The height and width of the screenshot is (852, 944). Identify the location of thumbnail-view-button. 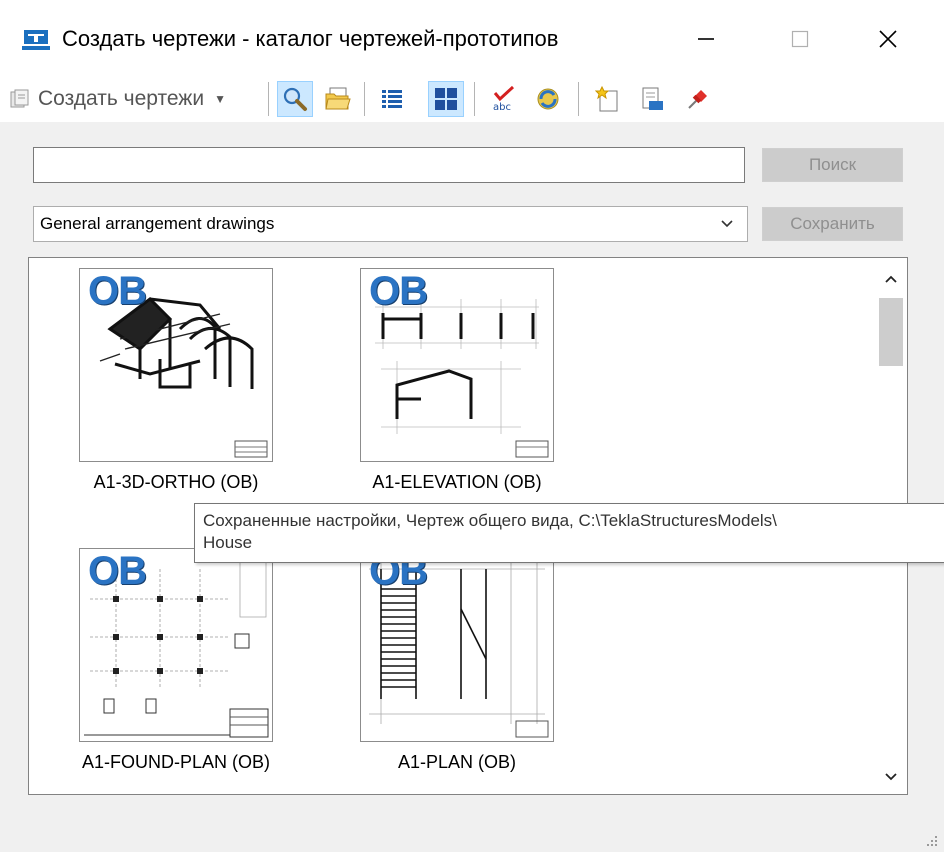
(446, 99).